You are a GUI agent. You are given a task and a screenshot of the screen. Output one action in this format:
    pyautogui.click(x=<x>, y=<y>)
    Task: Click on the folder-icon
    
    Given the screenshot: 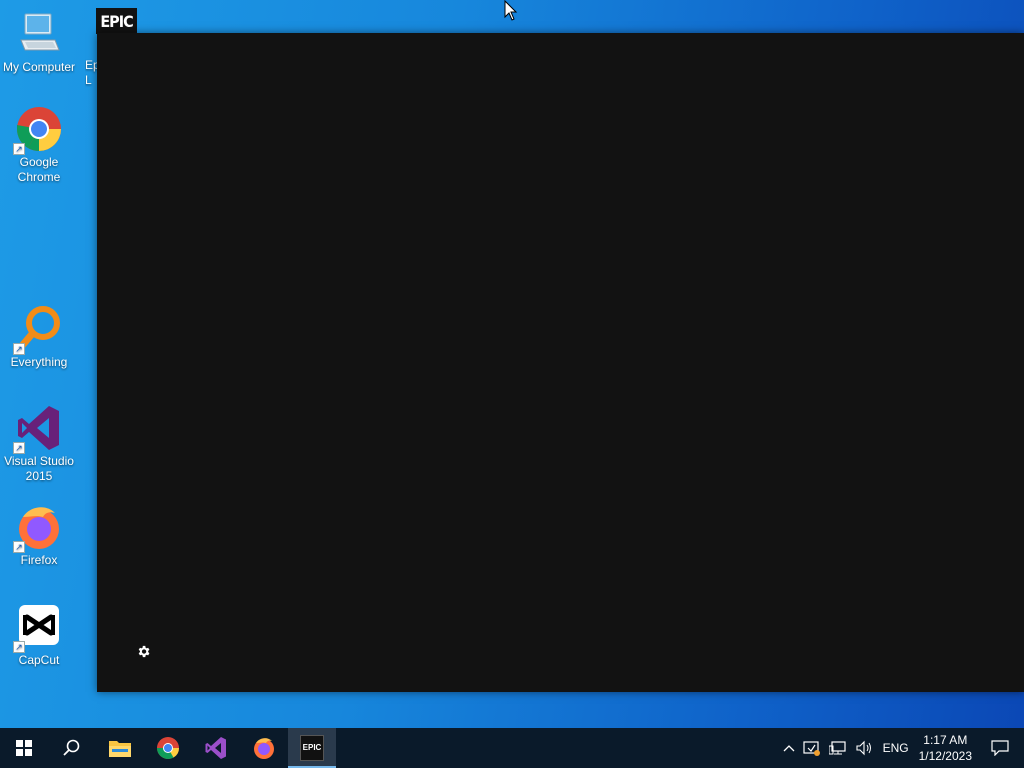 What is the action you would take?
    pyautogui.click(x=120, y=749)
    